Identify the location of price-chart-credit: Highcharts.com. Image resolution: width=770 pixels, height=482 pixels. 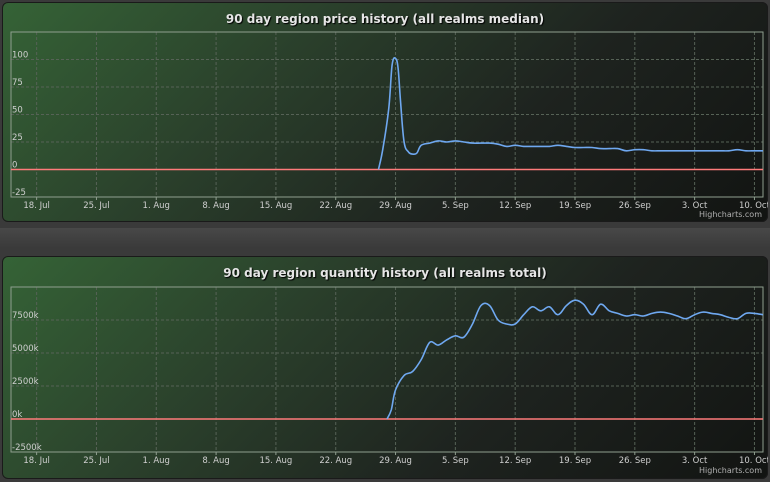
(730, 214).